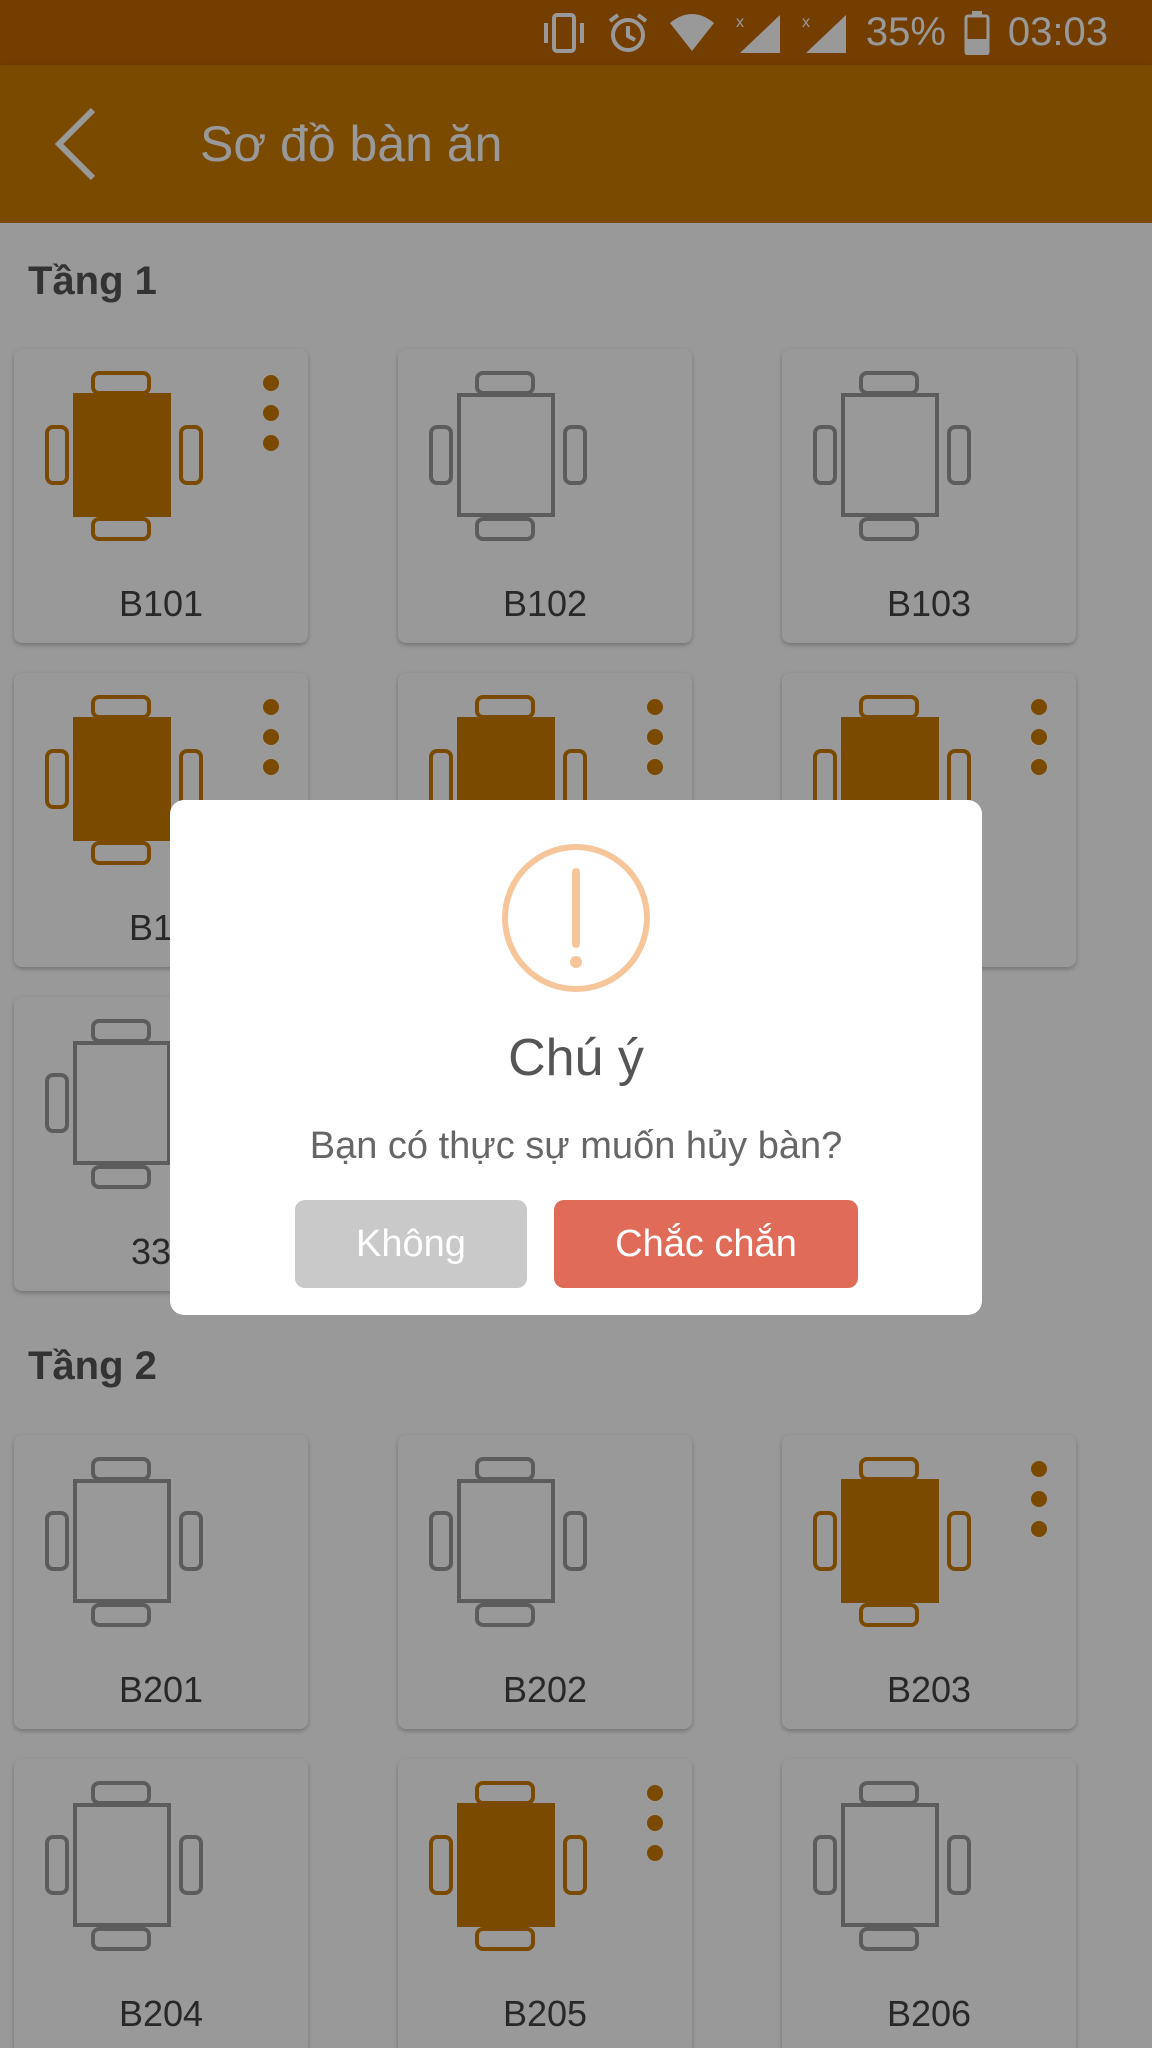 The image size is (1152, 2048). What do you see at coordinates (706, 1244) in the screenshot?
I see `confirm-button: Chắc chắn` at bounding box center [706, 1244].